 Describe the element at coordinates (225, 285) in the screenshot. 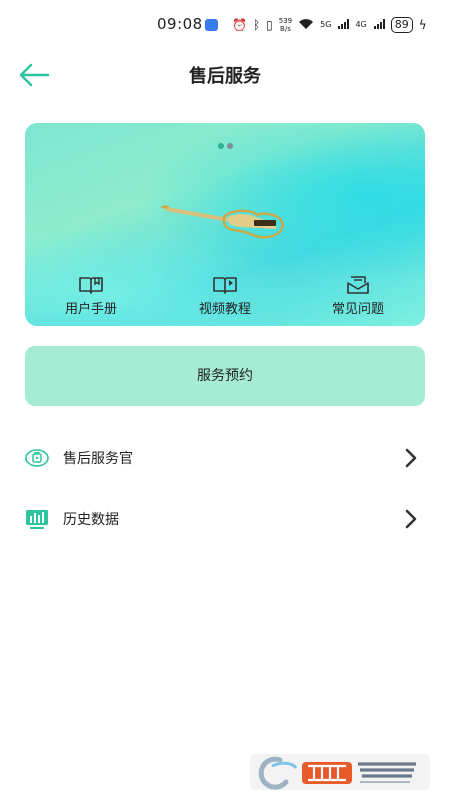

I see `book-play-icon` at that location.